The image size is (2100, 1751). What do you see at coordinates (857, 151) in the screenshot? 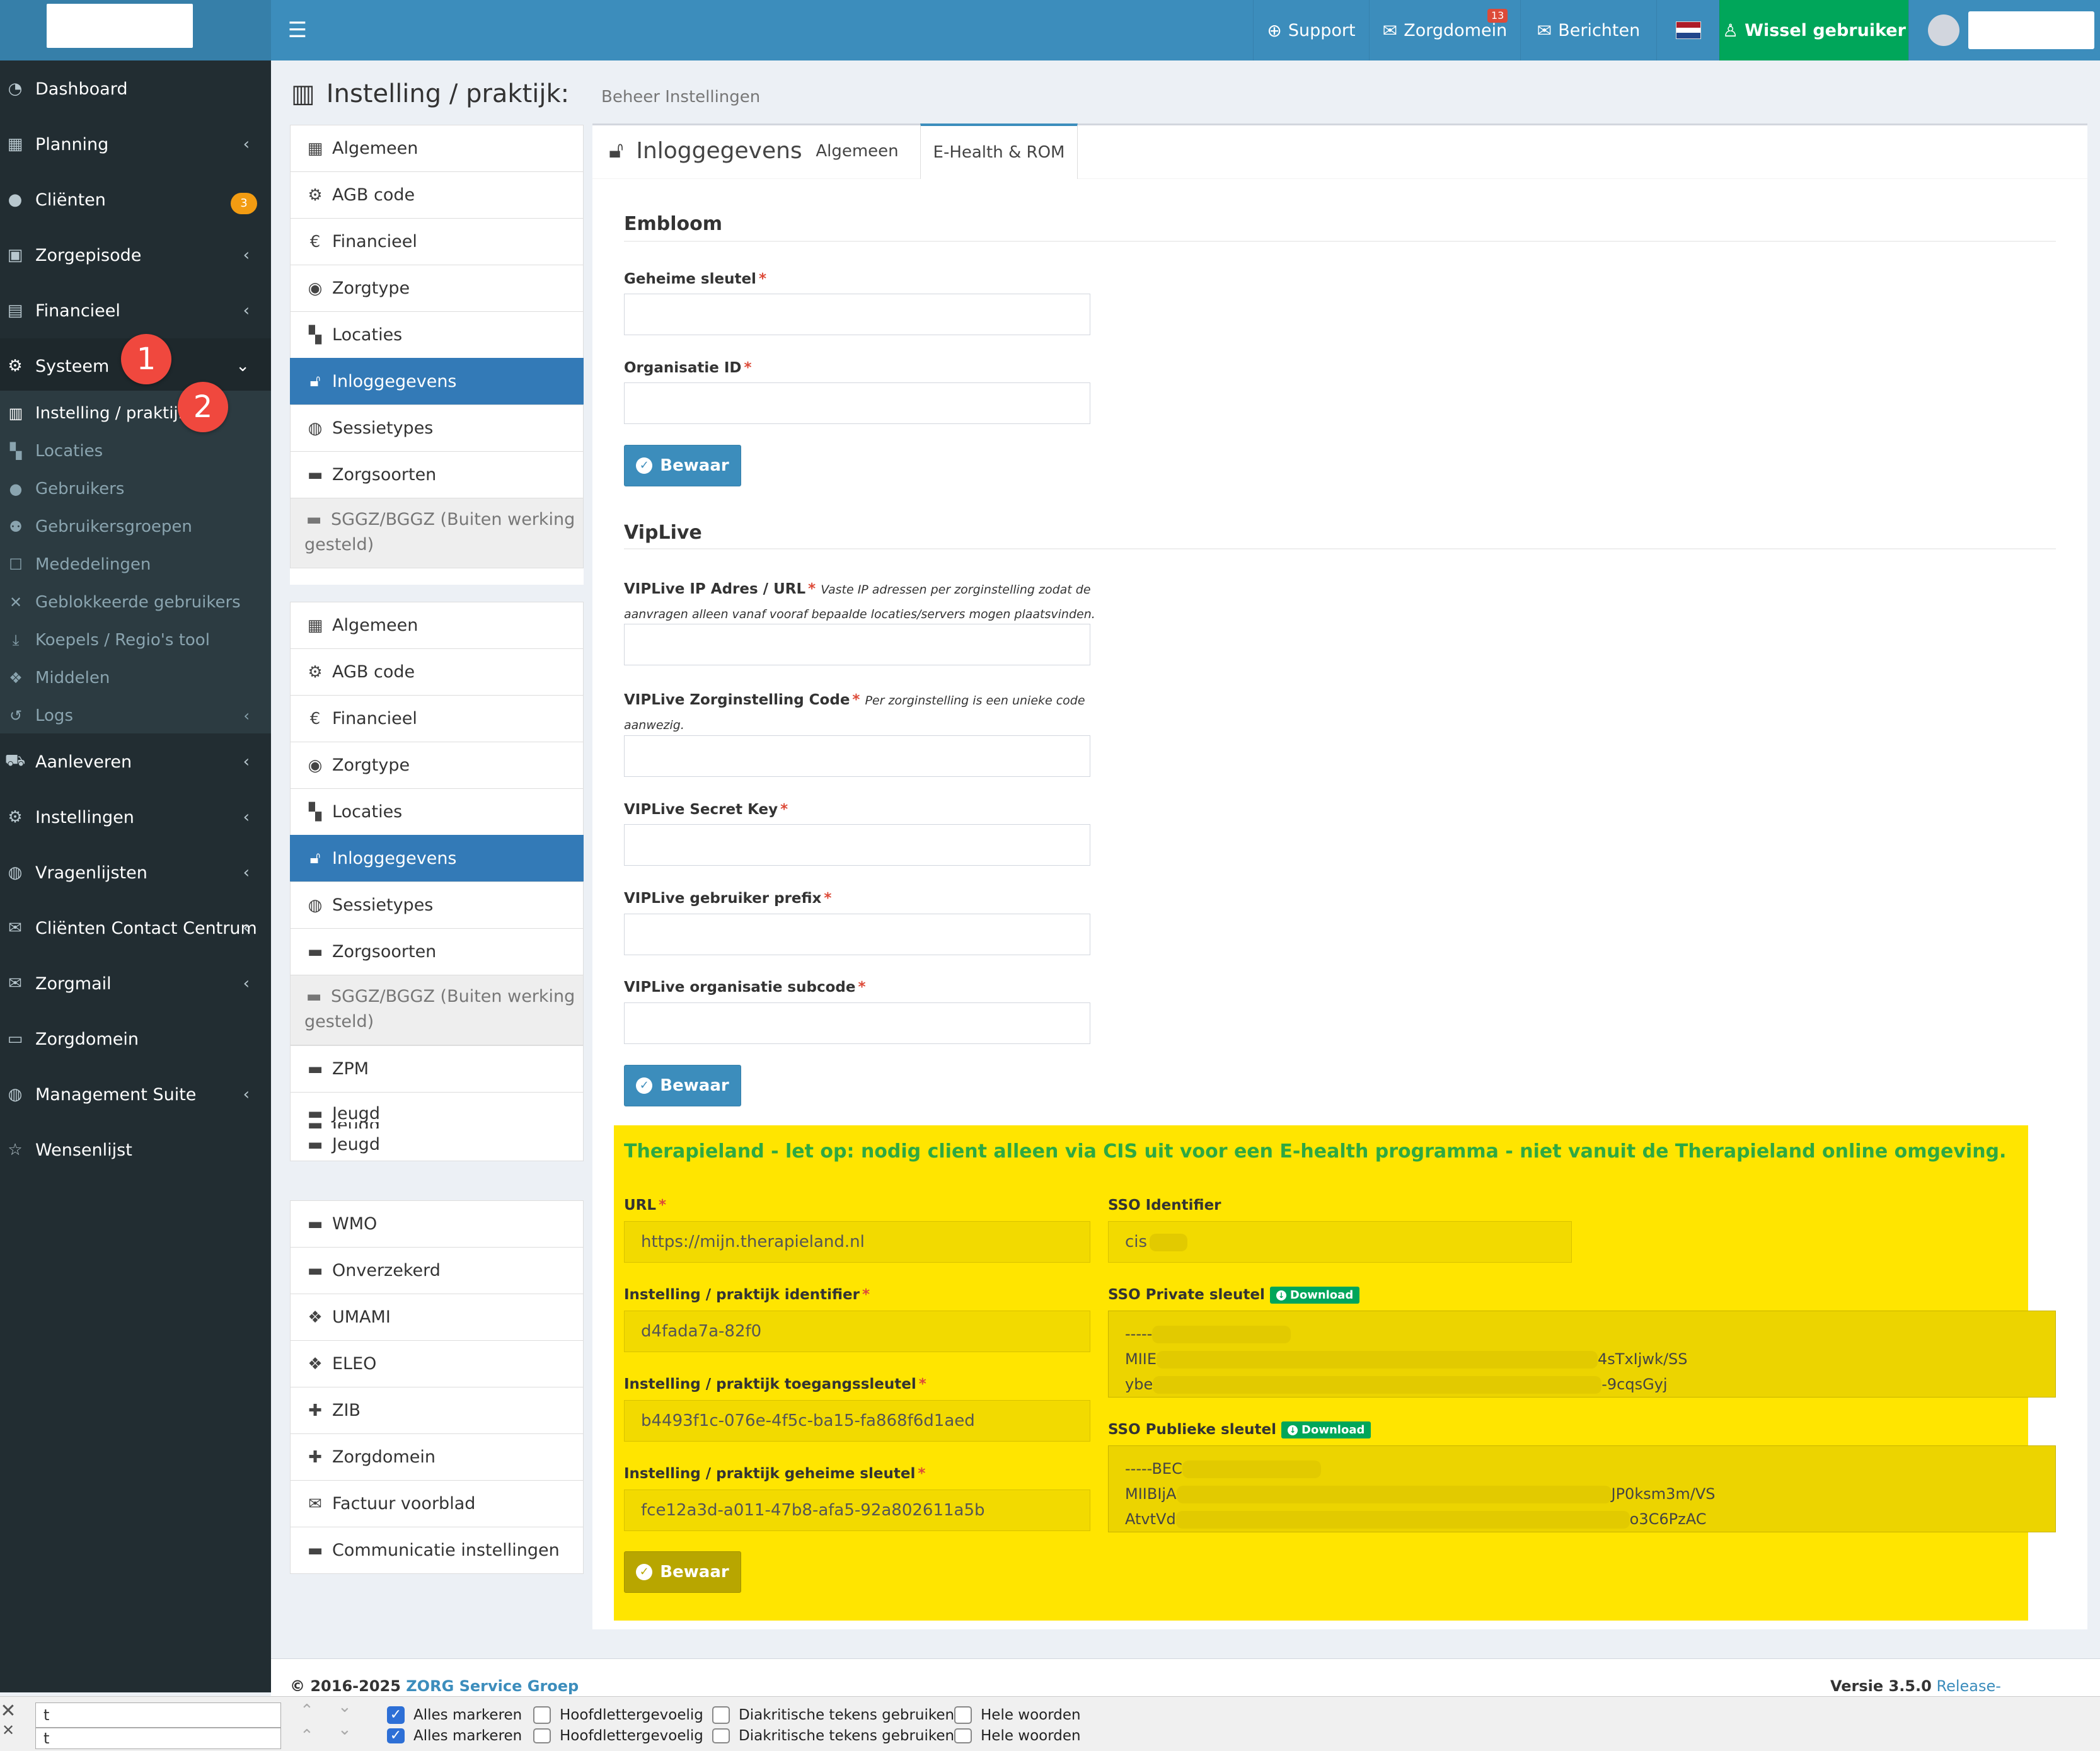
I see `tab-algemeen: Algemeen` at bounding box center [857, 151].